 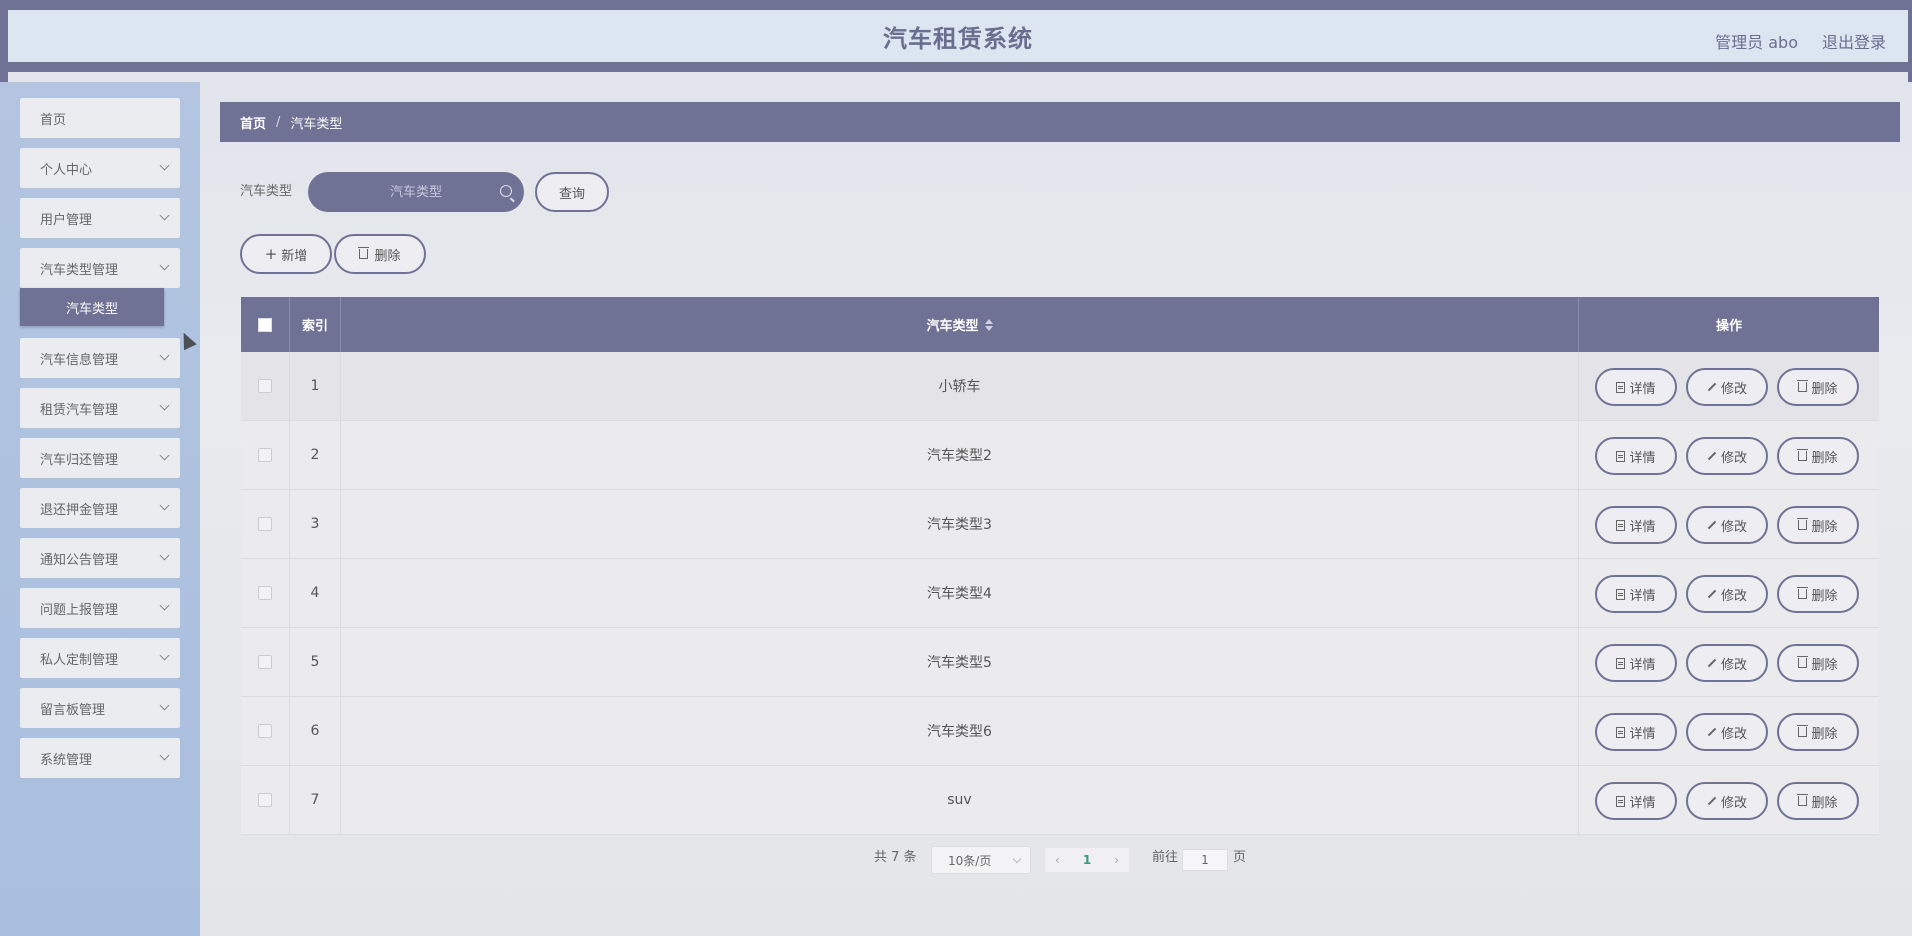 I want to click on logout-link: 退出登录, so click(x=1854, y=41).